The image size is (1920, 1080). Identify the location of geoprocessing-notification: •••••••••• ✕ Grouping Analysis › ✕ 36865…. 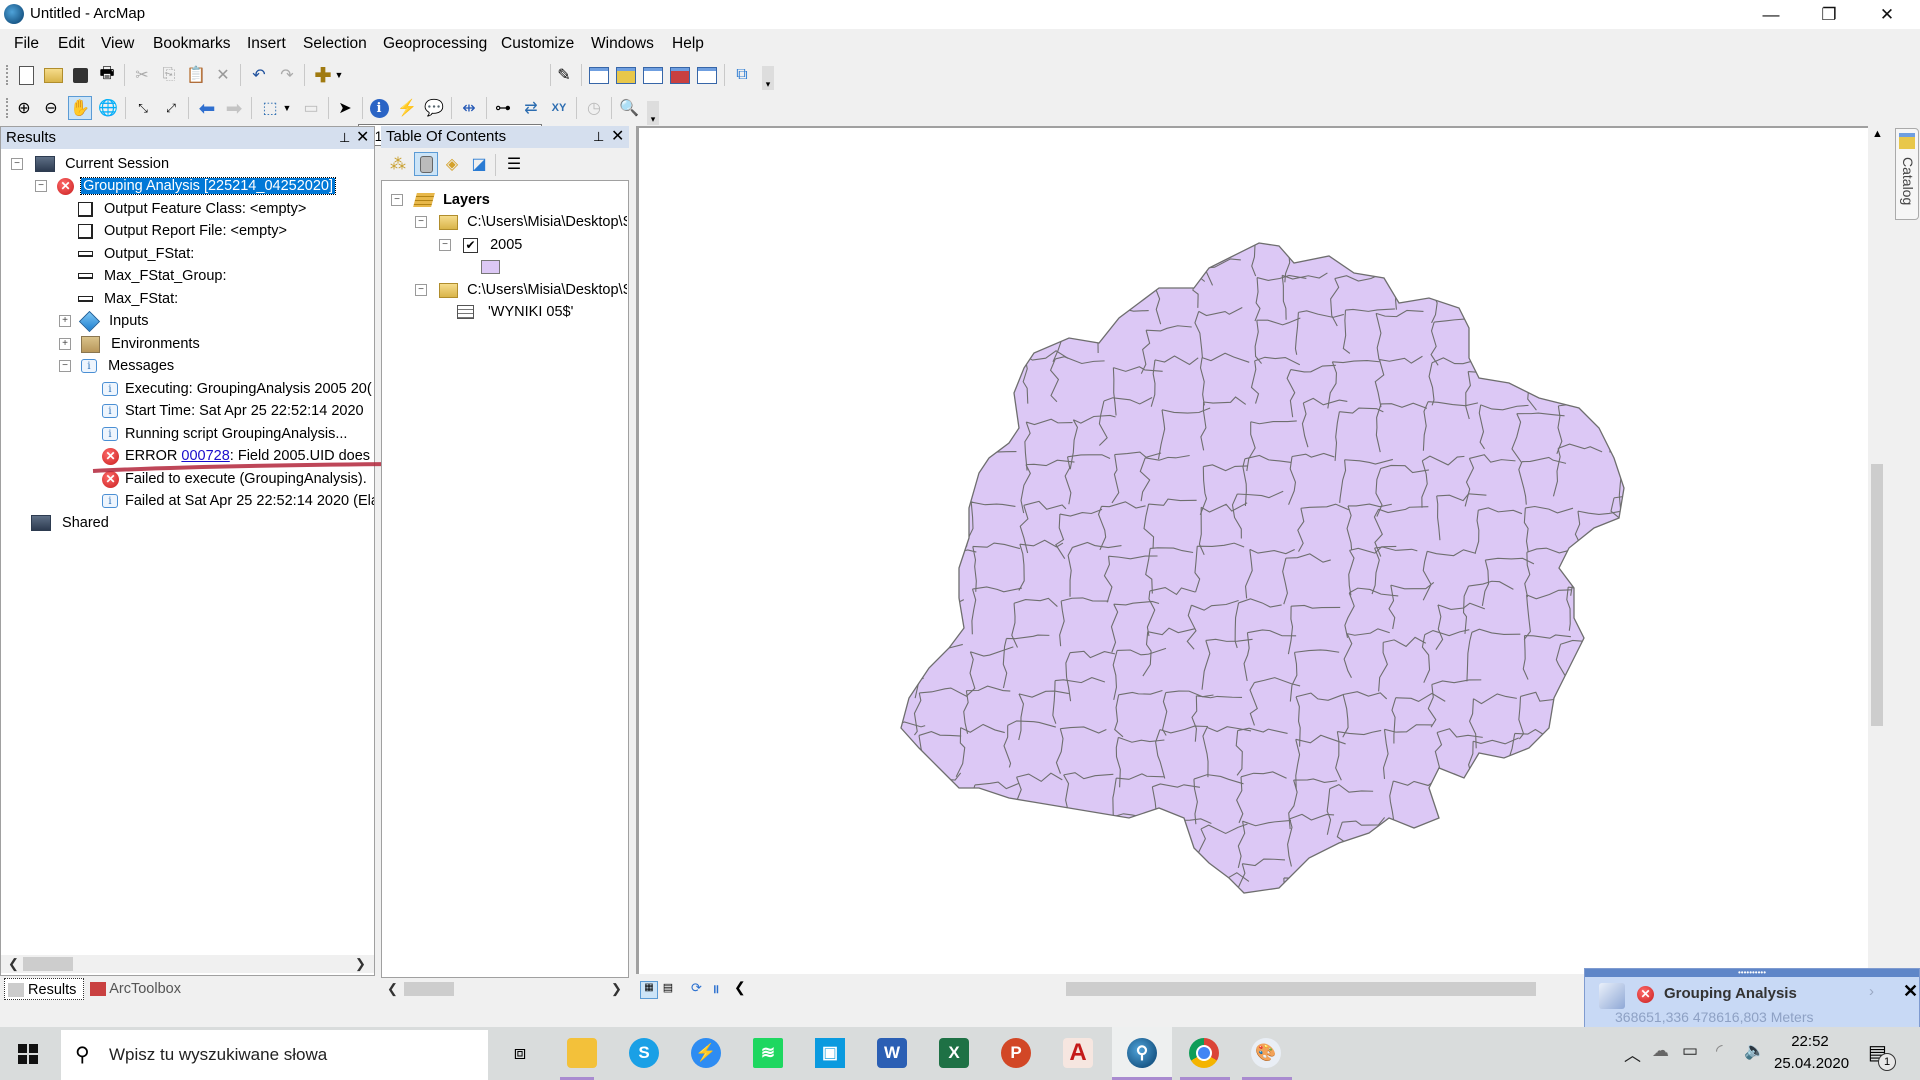
(1752, 999).